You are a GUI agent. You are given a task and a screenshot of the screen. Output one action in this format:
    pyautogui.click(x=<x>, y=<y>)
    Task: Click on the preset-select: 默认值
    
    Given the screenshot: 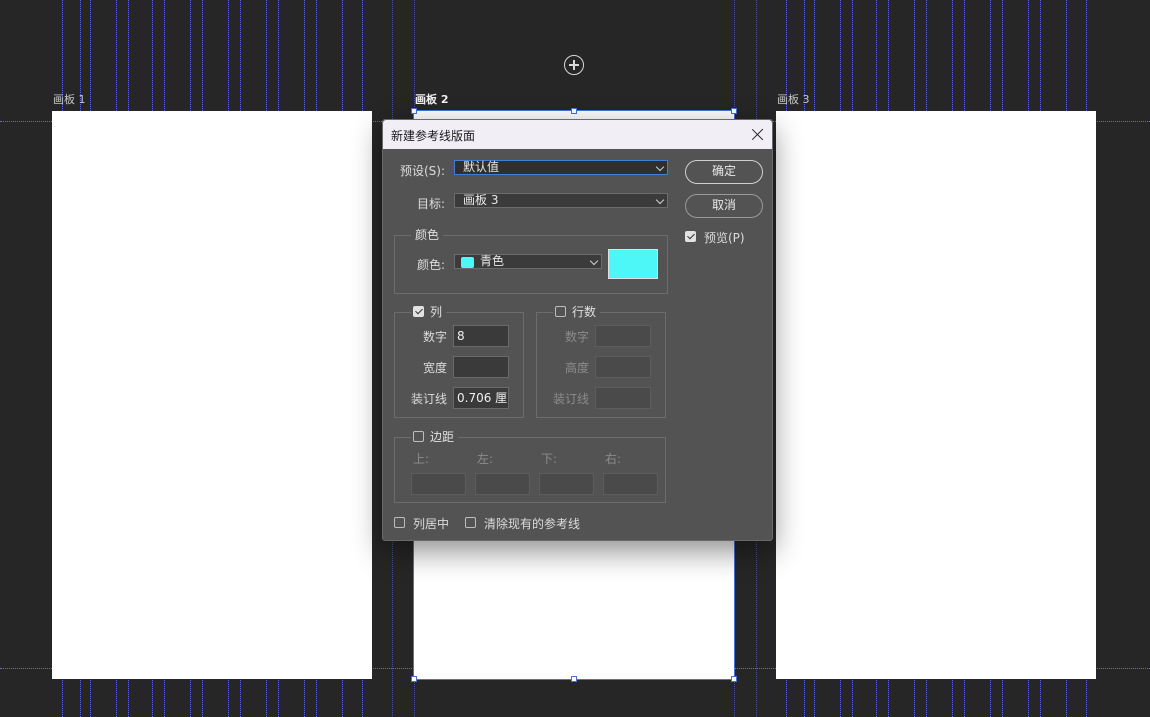 What is the action you would take?
    pyautogui.click(x=561, y=167)
    